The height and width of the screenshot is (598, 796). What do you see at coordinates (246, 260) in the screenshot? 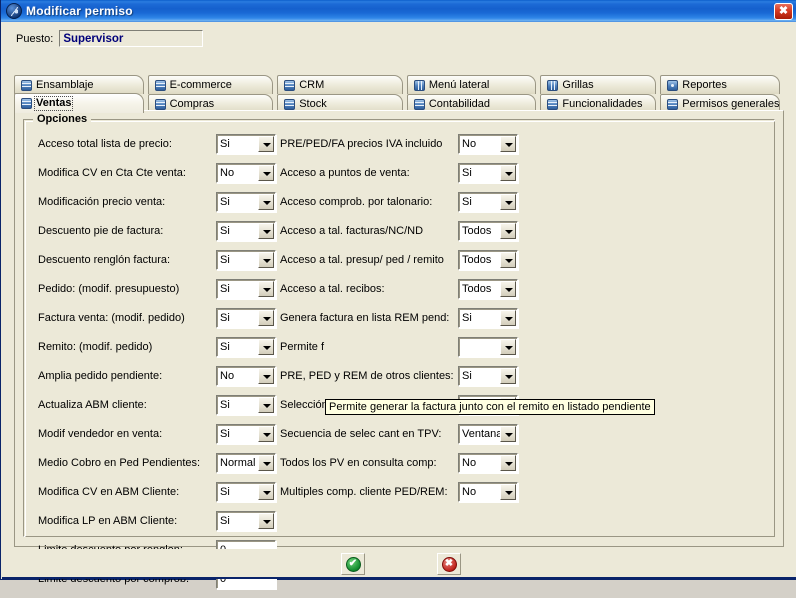
I see `combo-descuento-rengl-n-factura: Si` at bounding box center [246, 260].